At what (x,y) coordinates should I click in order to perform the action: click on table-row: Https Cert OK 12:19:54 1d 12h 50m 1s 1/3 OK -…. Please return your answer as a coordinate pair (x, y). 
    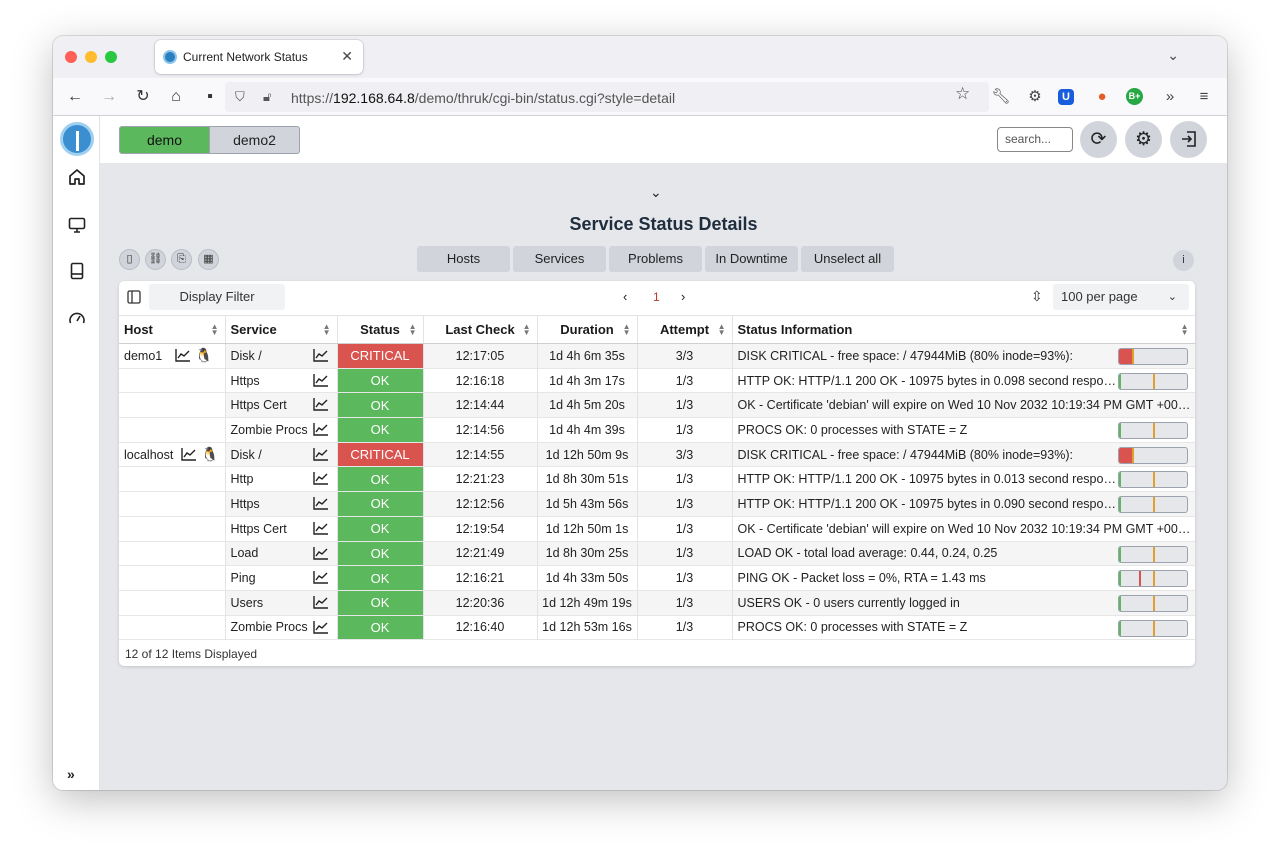
    Looking at the image, I should click on (657, 529).